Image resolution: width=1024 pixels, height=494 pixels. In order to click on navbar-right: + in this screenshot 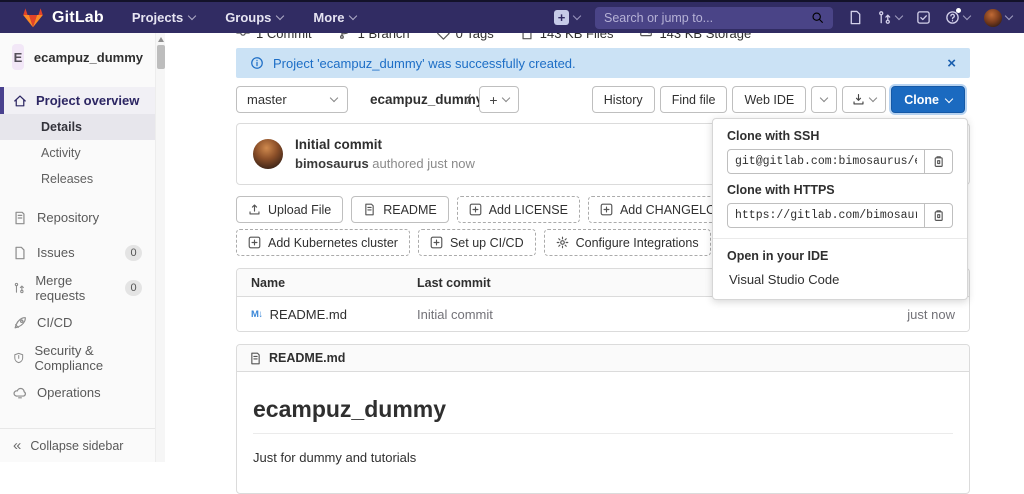, I will do `click(783, 18)`.